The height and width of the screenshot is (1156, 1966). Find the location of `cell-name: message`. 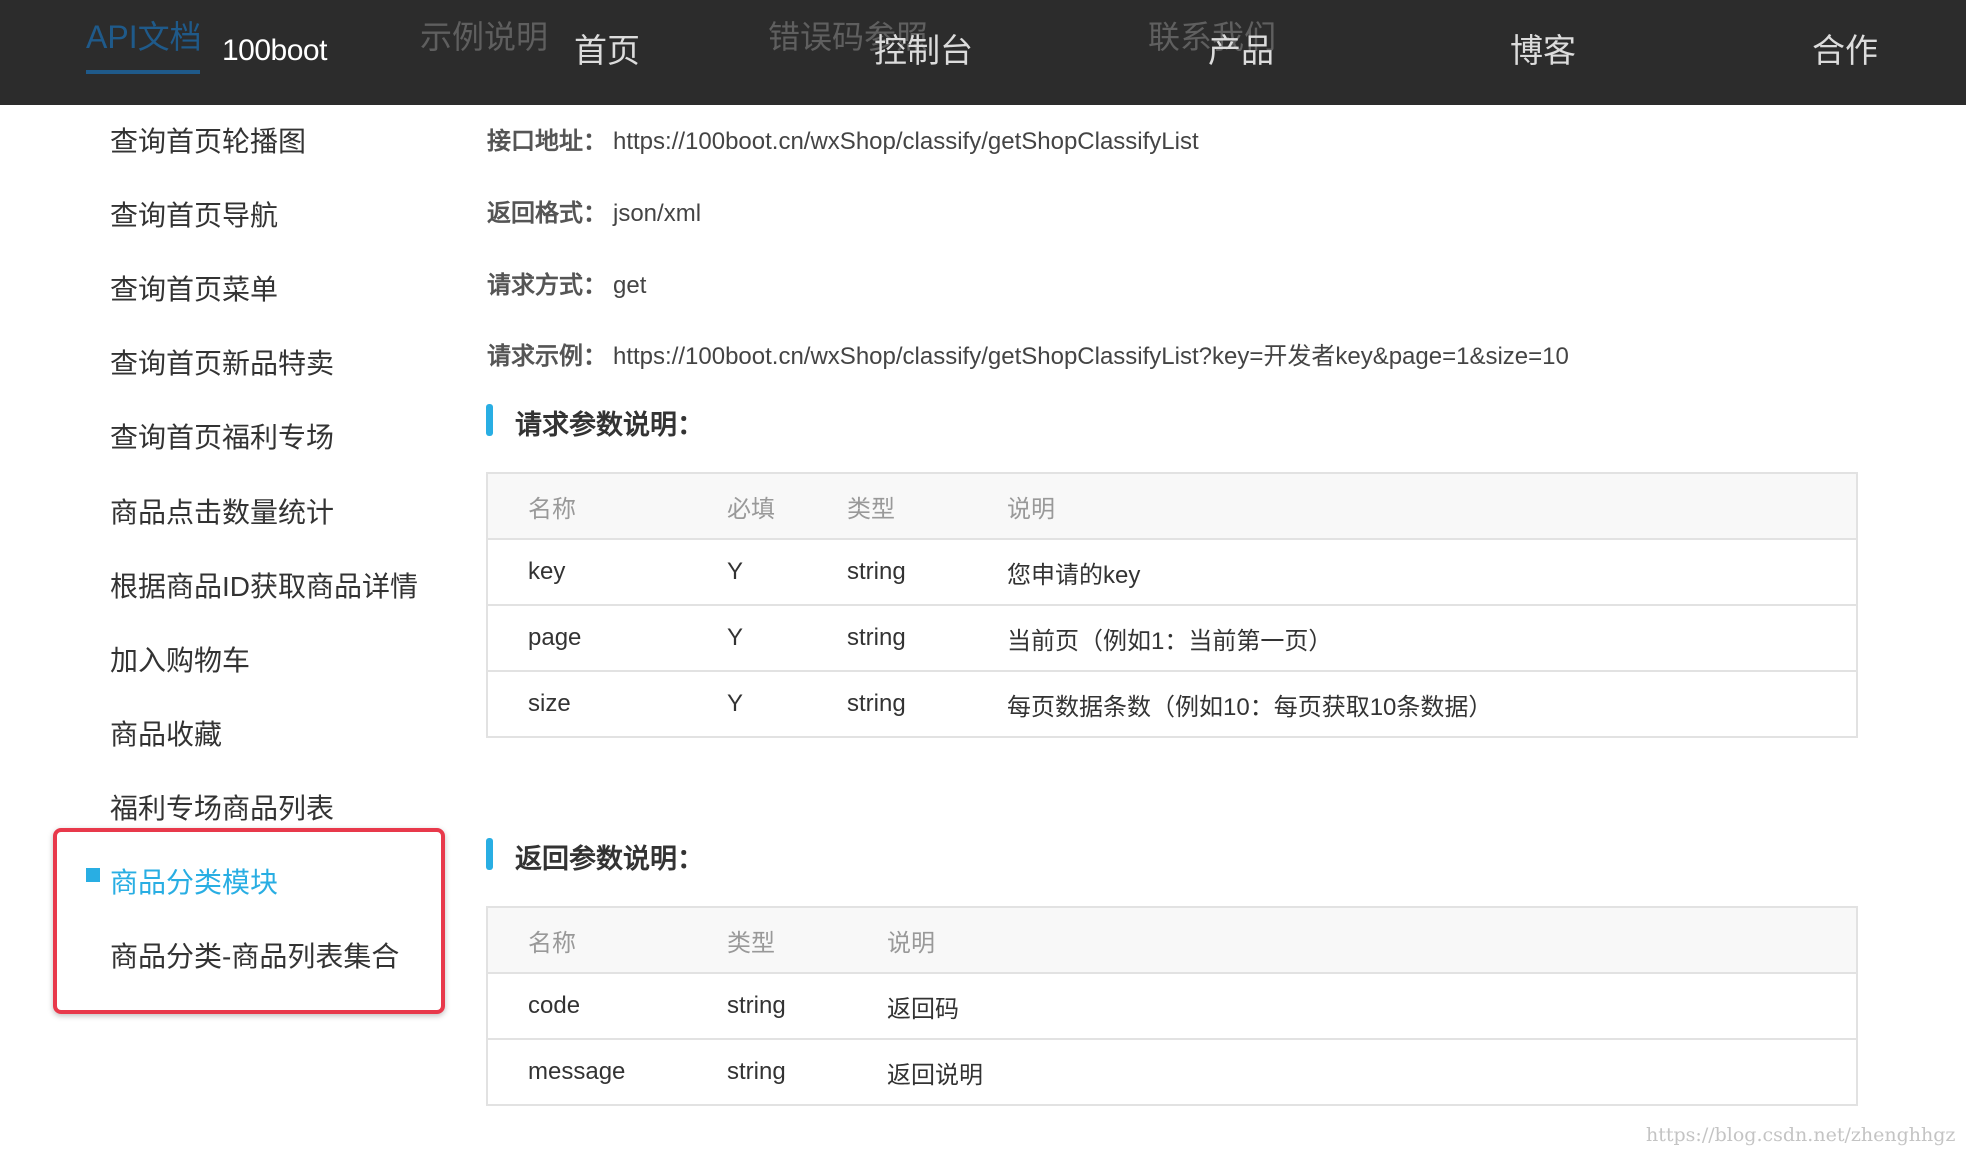

cell-name: message is located at coordinates (577, 1071).